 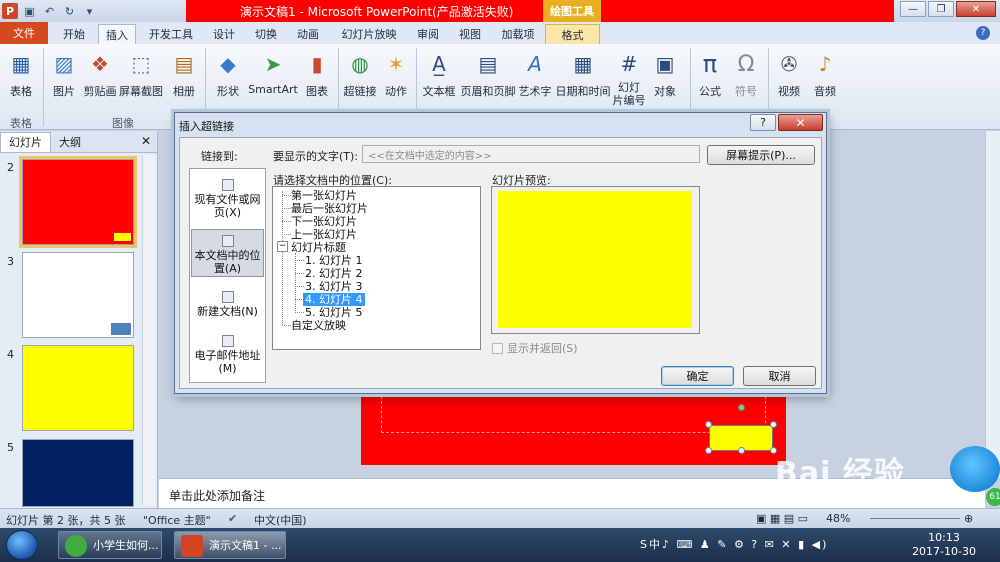 What do you see at coordinates (228, 74) in the screenshot?
I see `shapes-button: ◆ 形状` at bounding box center [228, 74].